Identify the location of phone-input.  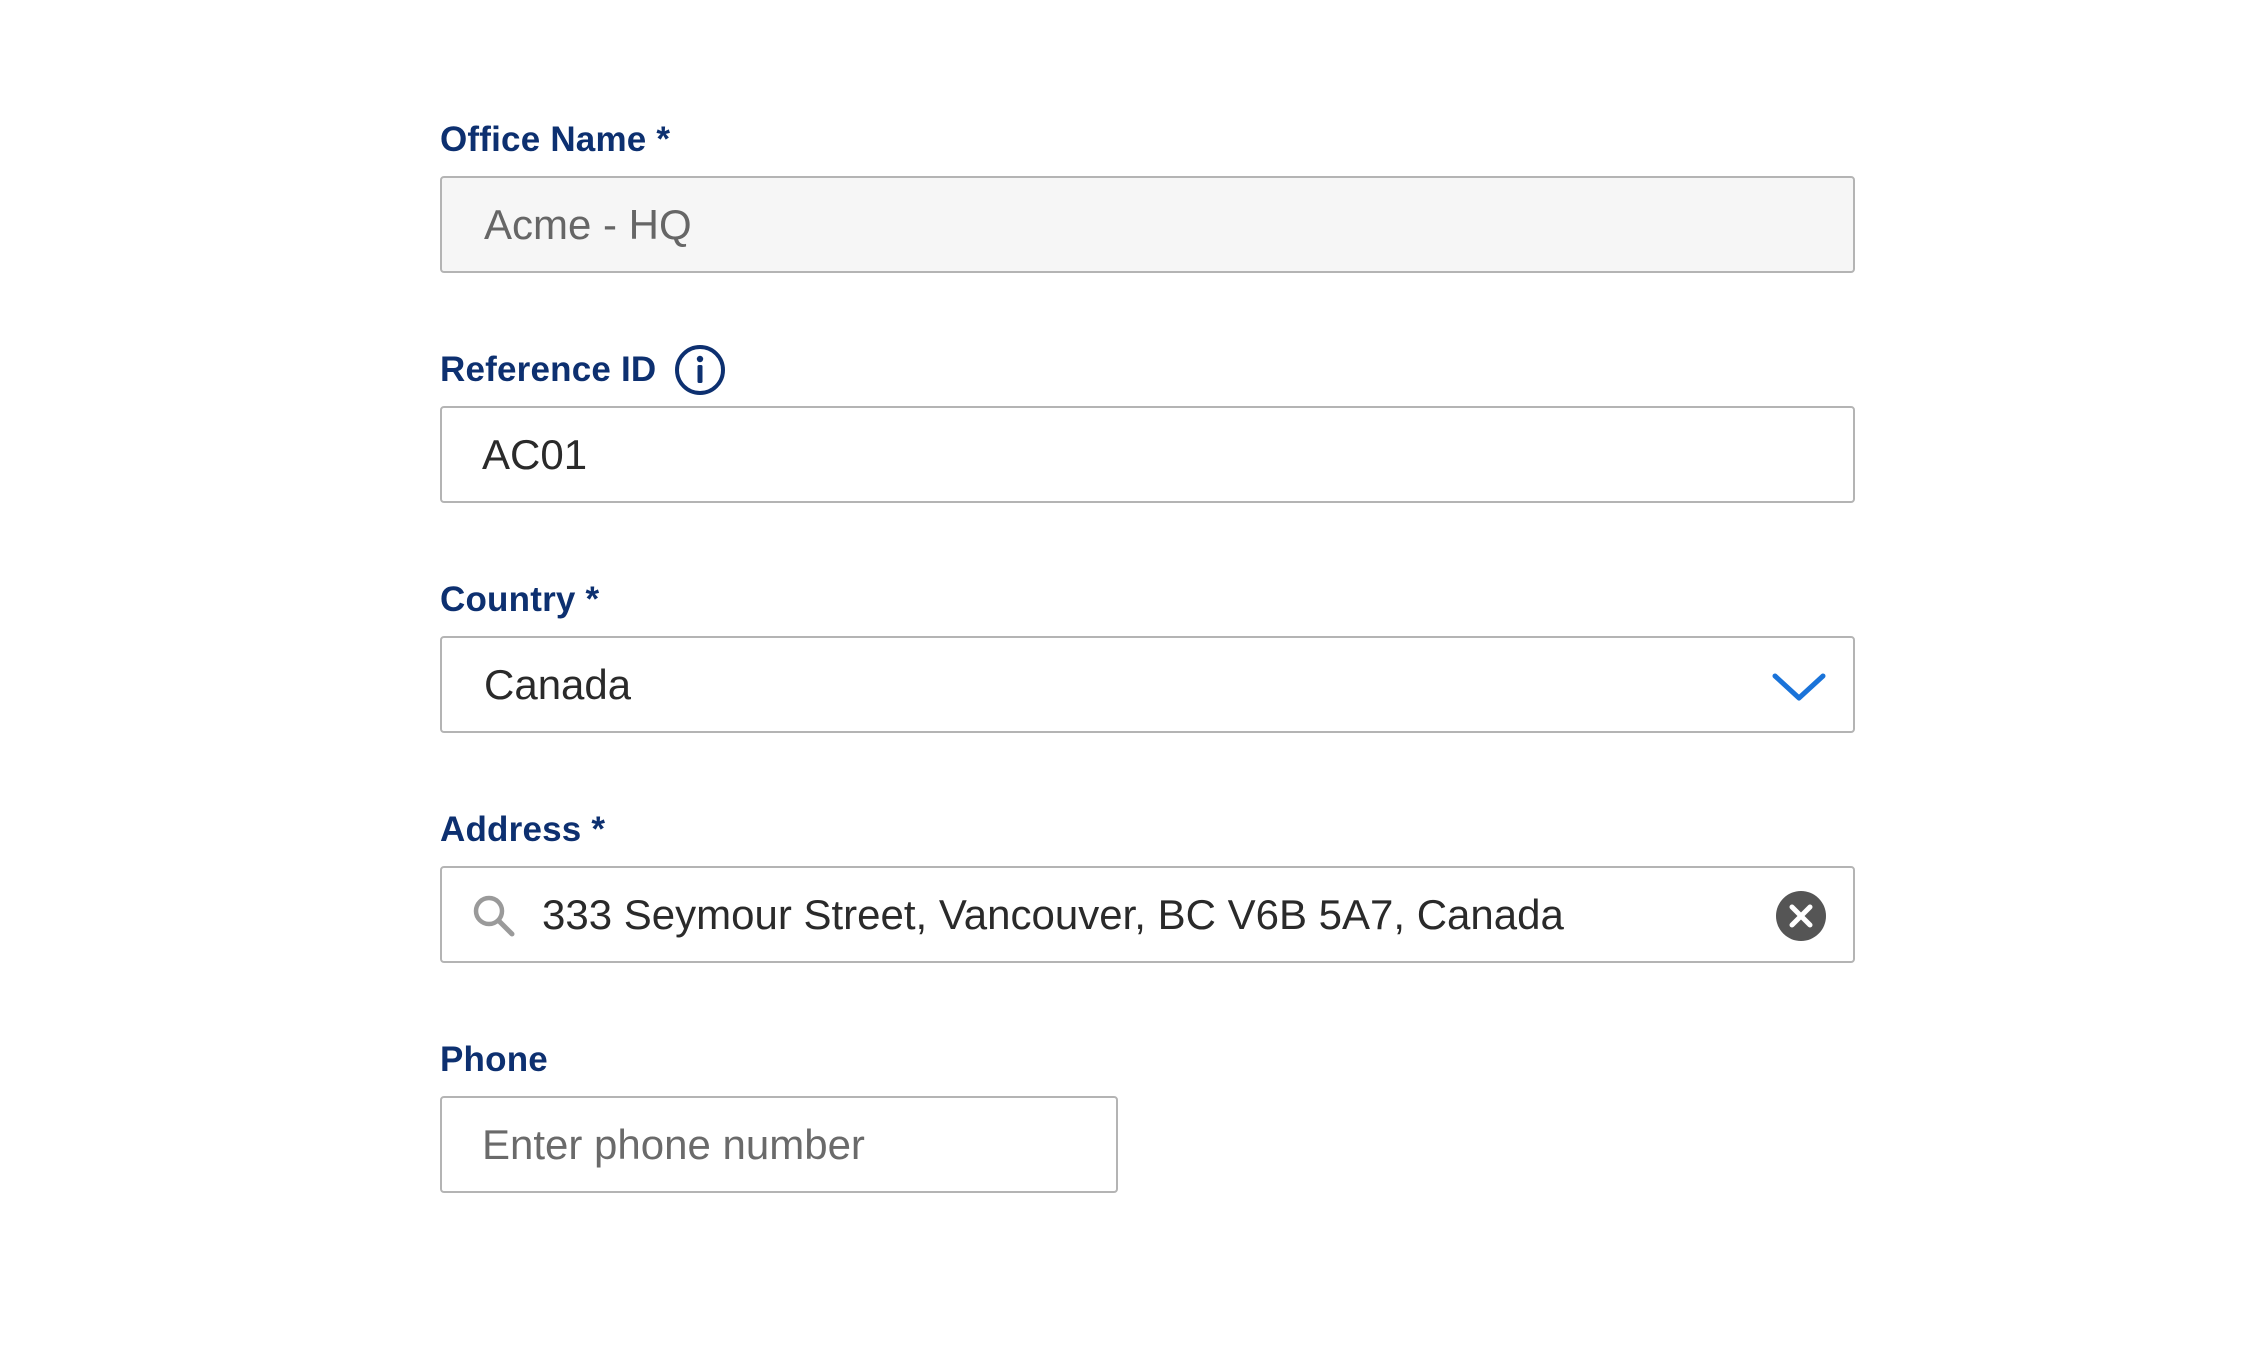
(779, 1144).